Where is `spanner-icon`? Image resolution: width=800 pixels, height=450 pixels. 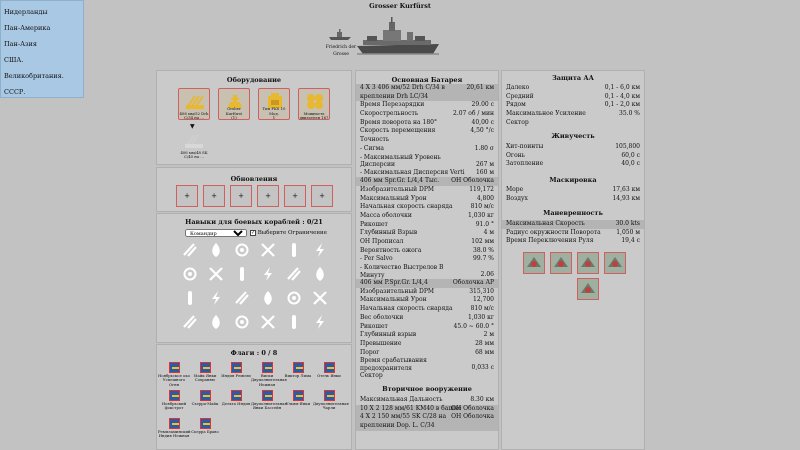 spanner-icon is located at coordinates (190, 322).